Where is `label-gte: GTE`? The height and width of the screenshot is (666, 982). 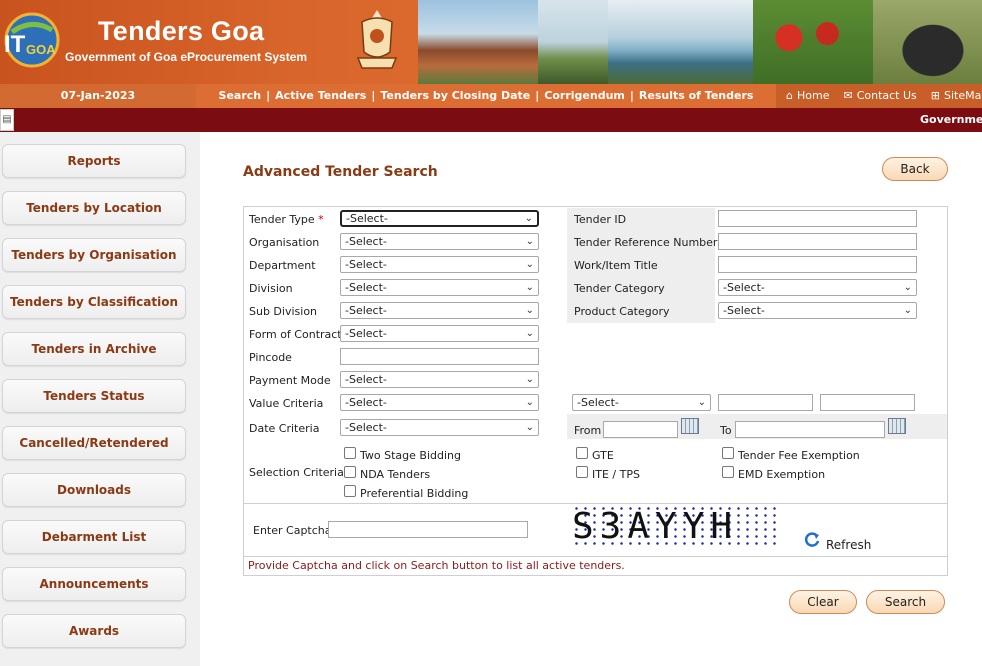
label-gte: GTE is located at coordinates (603, 455).